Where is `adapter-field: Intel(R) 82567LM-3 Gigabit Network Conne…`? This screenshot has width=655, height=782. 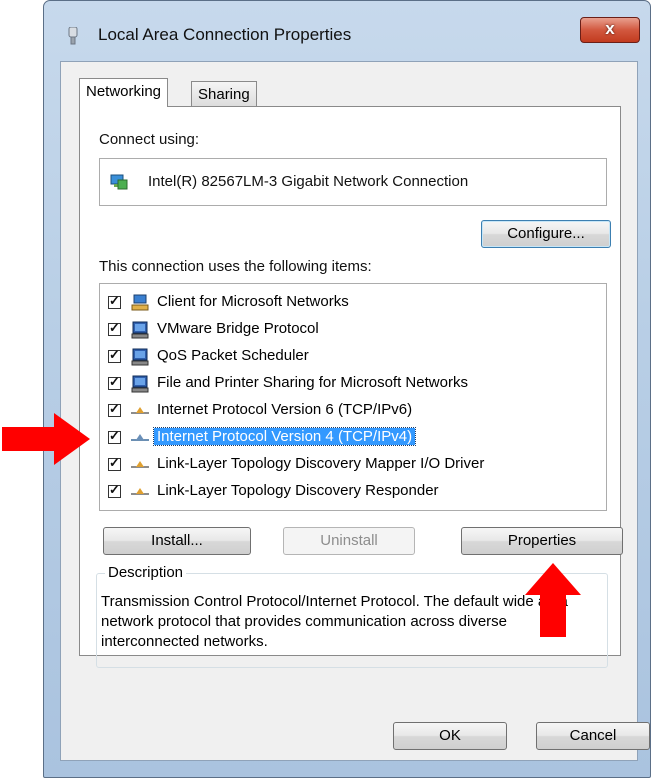 adapter-field: Intel(R) 82567LM-3 Gigabit Network Conne… is located at coordinates (353, 182).